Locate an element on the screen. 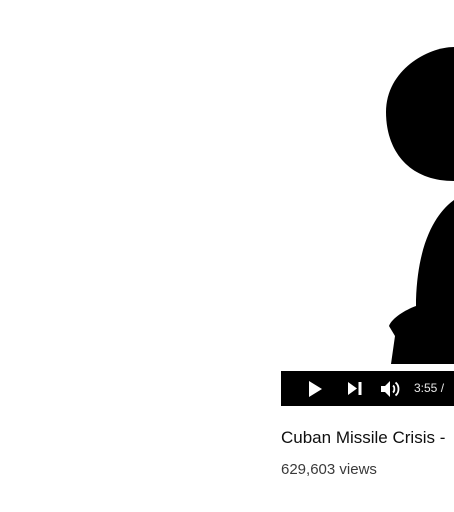 The width and height of the screenshot is (454, 512). play-button is located at coordinates (315, 388).